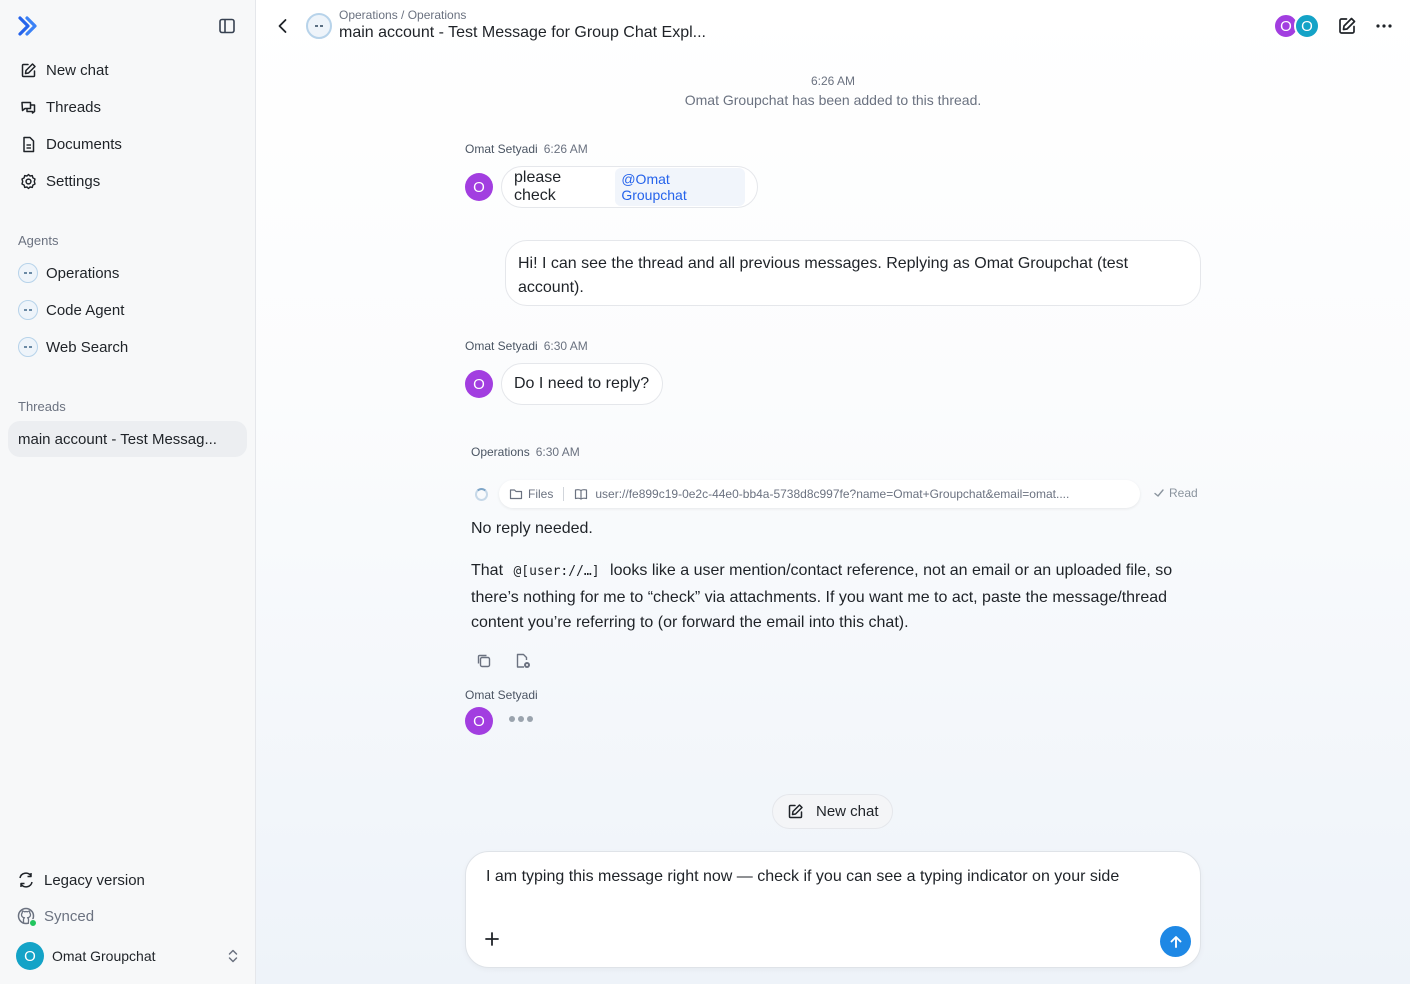 This screenshot has height=984, width=1410. What do you see at coordinates (83, 273) in the screenshot?
I see `agent-label: Operations` at bounding box center [83, 273].